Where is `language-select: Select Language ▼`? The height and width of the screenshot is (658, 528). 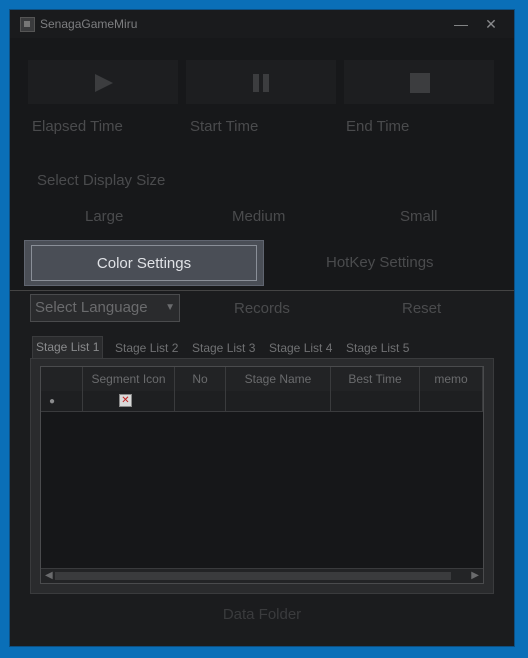 language-select: Select Language ▼ is located at coordinates (105, 308).